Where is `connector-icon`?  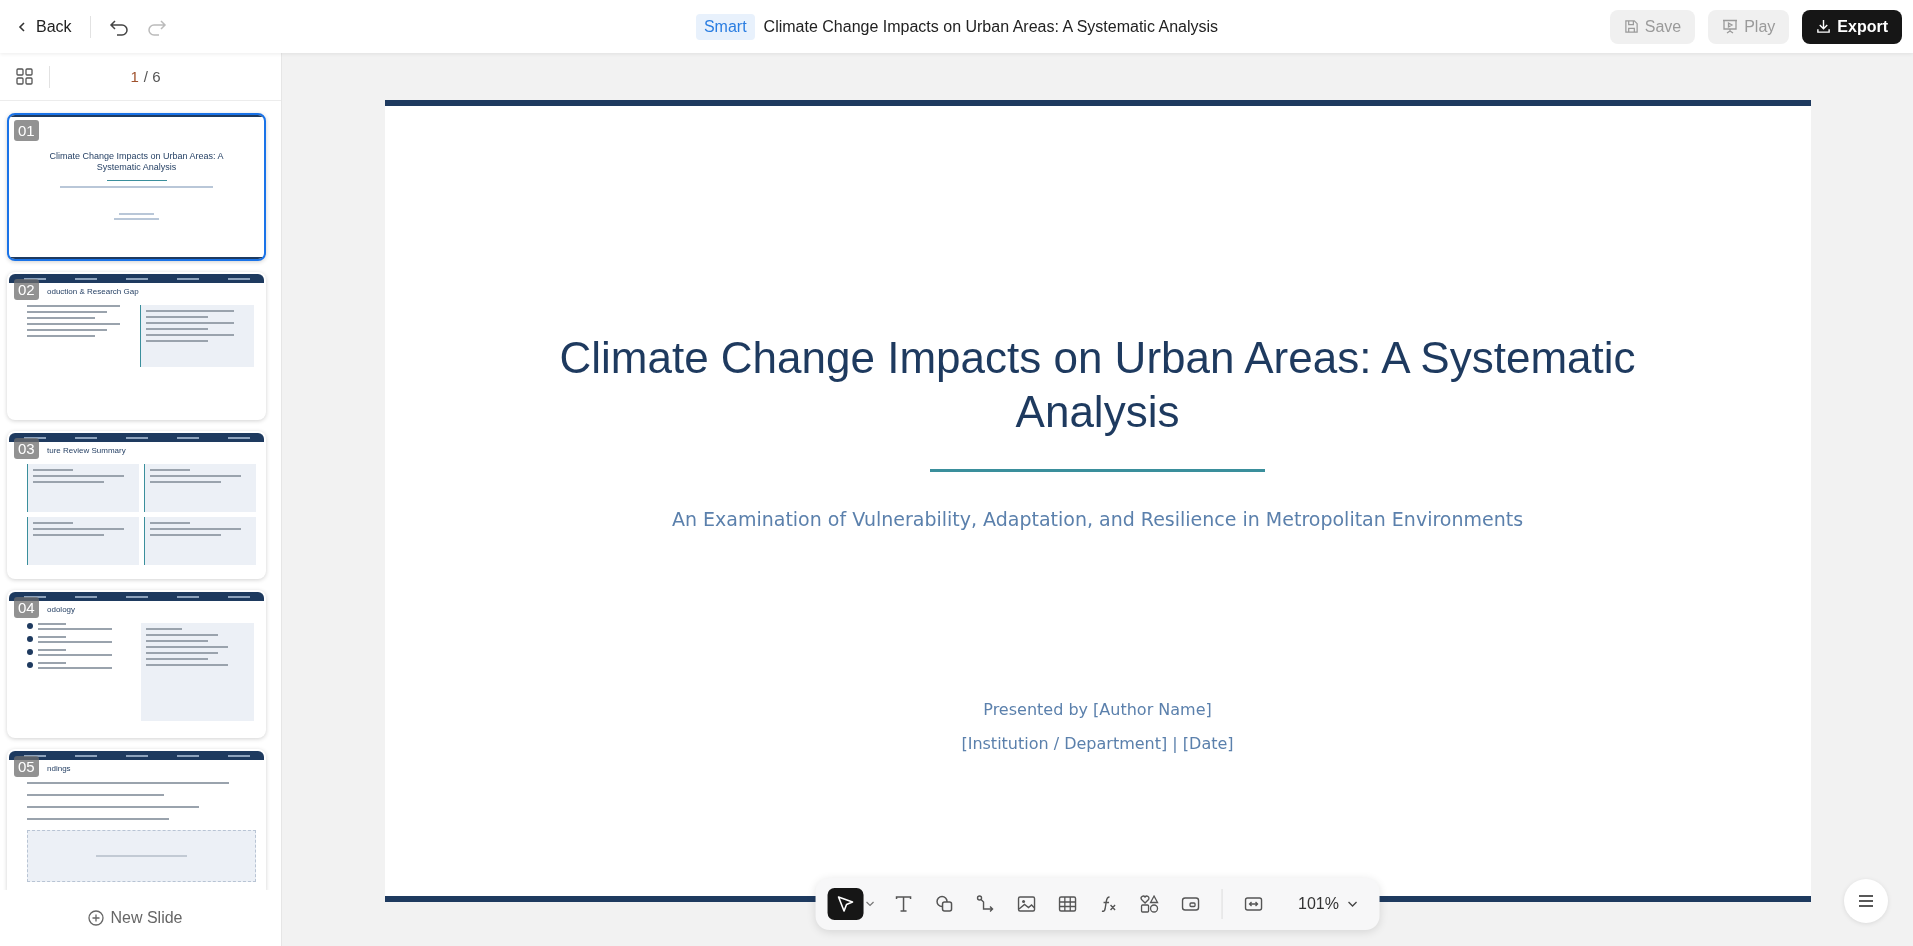
connector-icon is located at coordinates (985, 904).